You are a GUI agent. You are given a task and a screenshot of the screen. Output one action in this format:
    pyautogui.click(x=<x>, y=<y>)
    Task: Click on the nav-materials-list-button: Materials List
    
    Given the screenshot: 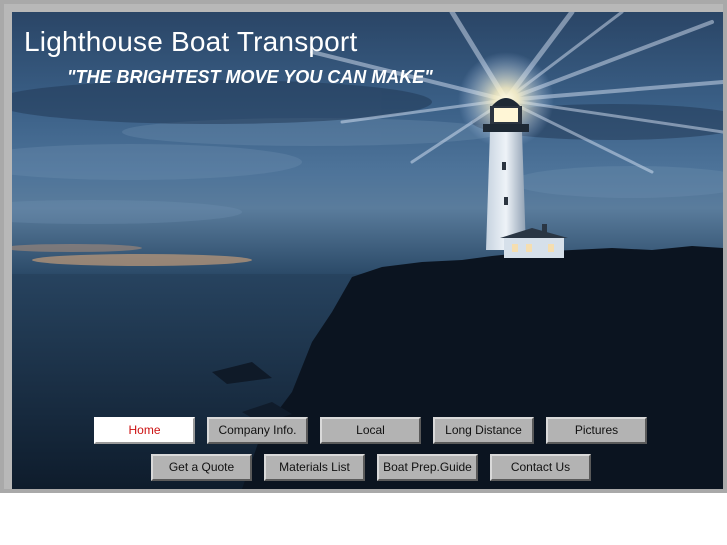 What is the action you would take?
    pyautogui.click(x=314, y=467)
    